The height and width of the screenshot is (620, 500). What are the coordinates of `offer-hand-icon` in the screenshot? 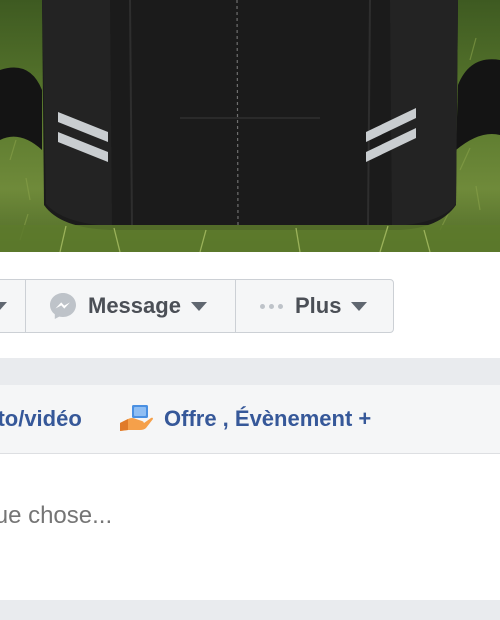 It's located at (136, 418).